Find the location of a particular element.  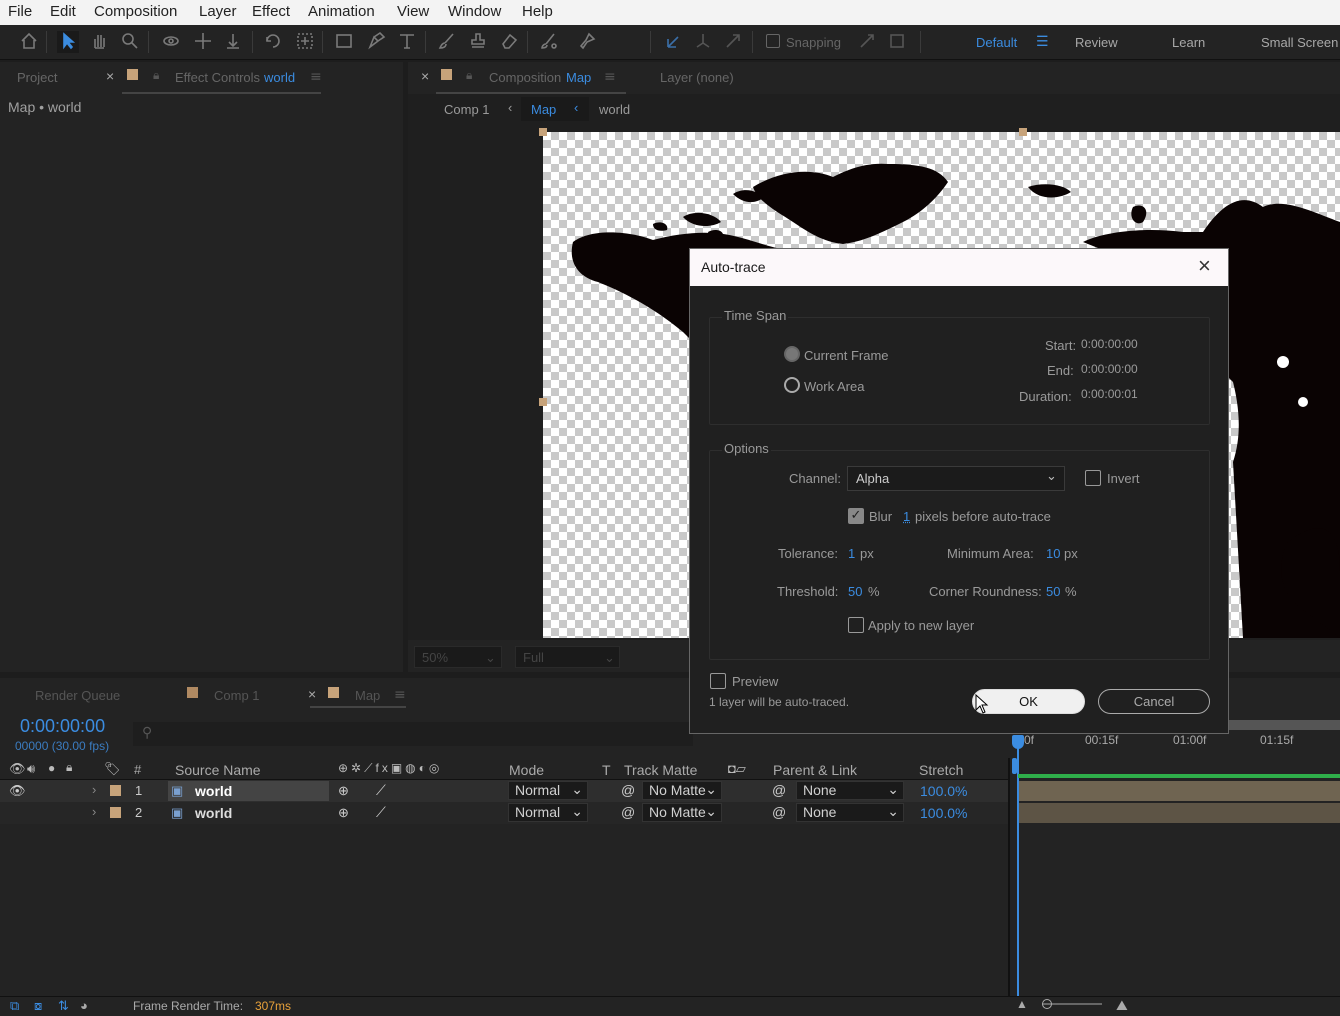

label-tag-icon: 🏷︎ is located at coordinates (112, 769).